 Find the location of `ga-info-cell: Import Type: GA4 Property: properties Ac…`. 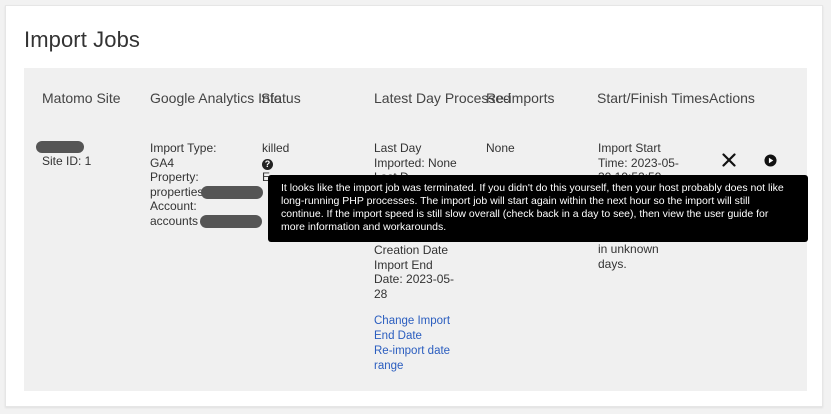

ga-info-cell: Import Type: GA4 Property: properties Ac… is located at coordinates (209, 184).